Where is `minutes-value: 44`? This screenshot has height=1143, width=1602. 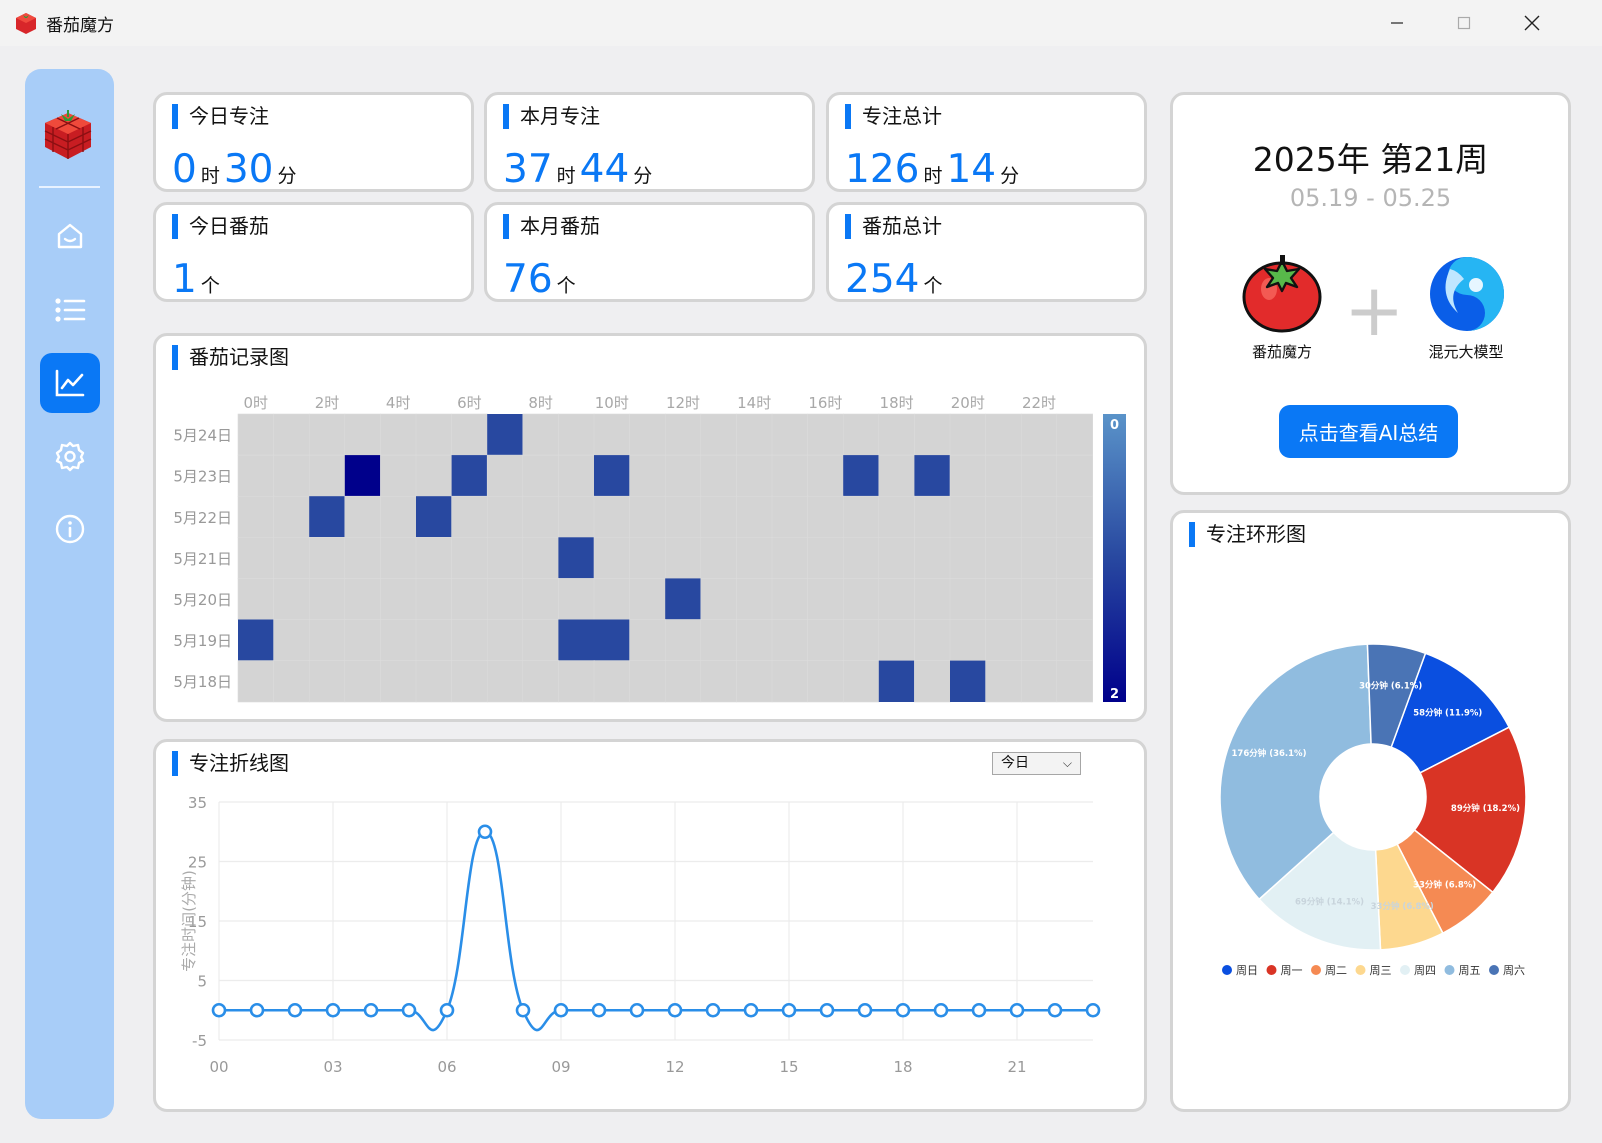
minutes-value: 44 is located at coordinates (604, 169).